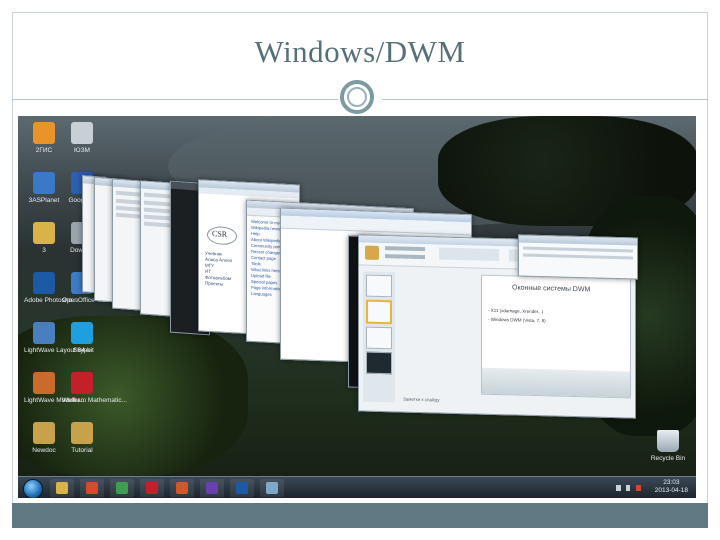  Describe the element at coordinates (628, 488) in the screenshot. I see `tray-network-icon` at that location.